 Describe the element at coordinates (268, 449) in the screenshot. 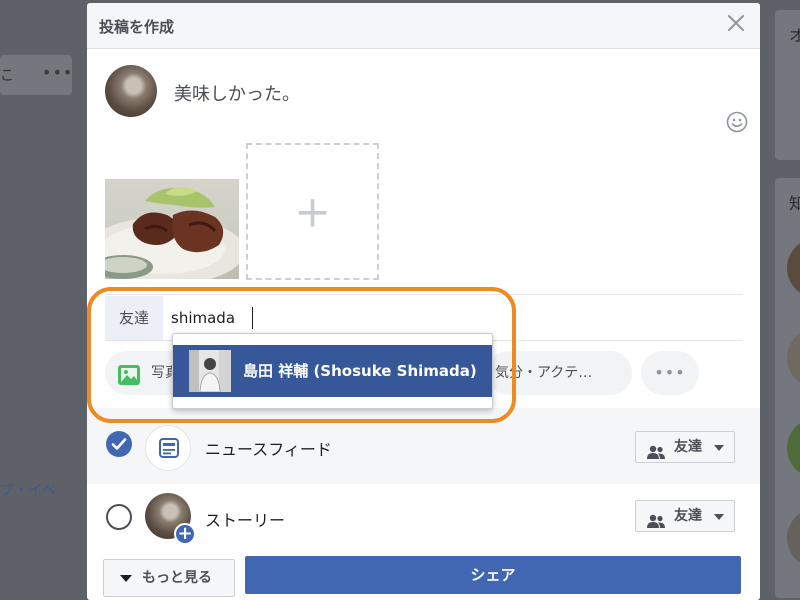

I see `news-feed-label: ニュースフィード` at that location.